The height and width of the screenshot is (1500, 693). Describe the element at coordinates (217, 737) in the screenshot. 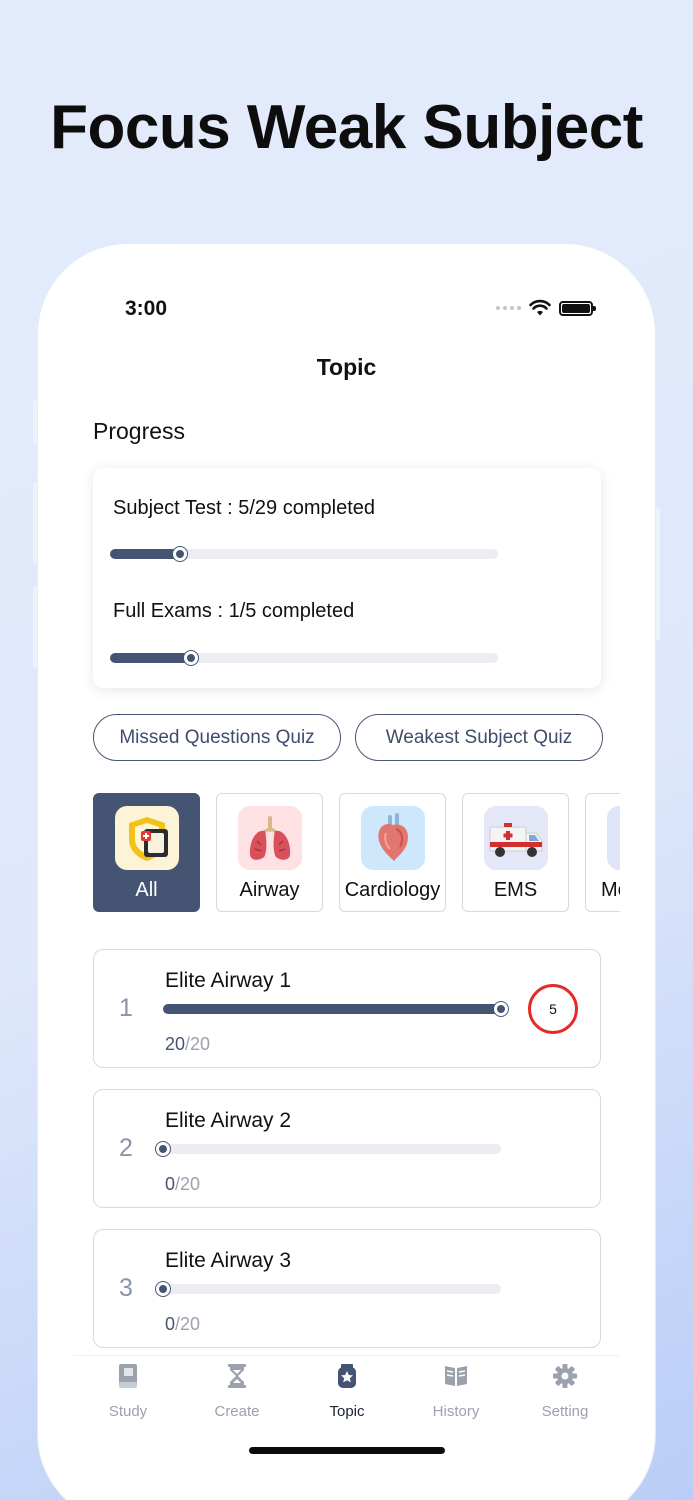

I see `missed-questions-quiz-button: Missed Questions Quiz` at that location.